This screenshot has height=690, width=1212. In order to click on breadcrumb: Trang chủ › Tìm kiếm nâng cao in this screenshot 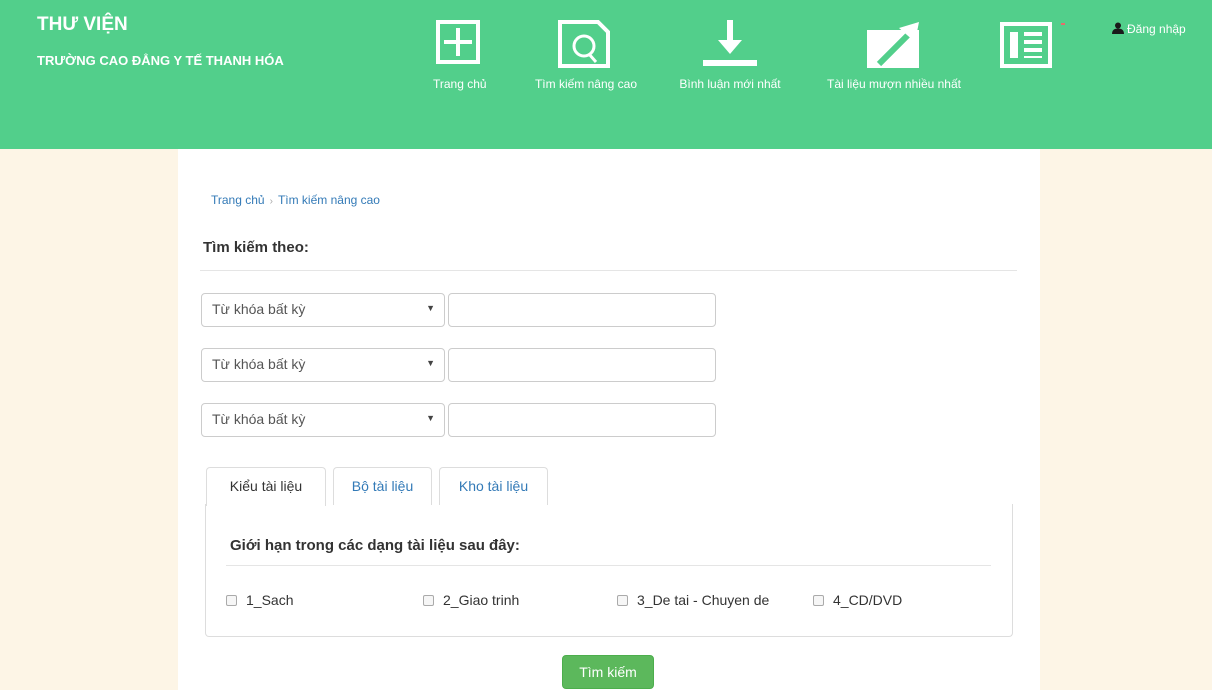, I will do `click(295, 200)`.